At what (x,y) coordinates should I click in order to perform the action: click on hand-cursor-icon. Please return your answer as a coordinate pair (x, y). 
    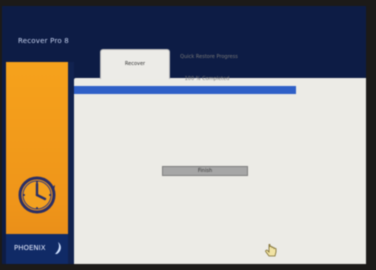
    Looking at the image, I should click on (271, 250).